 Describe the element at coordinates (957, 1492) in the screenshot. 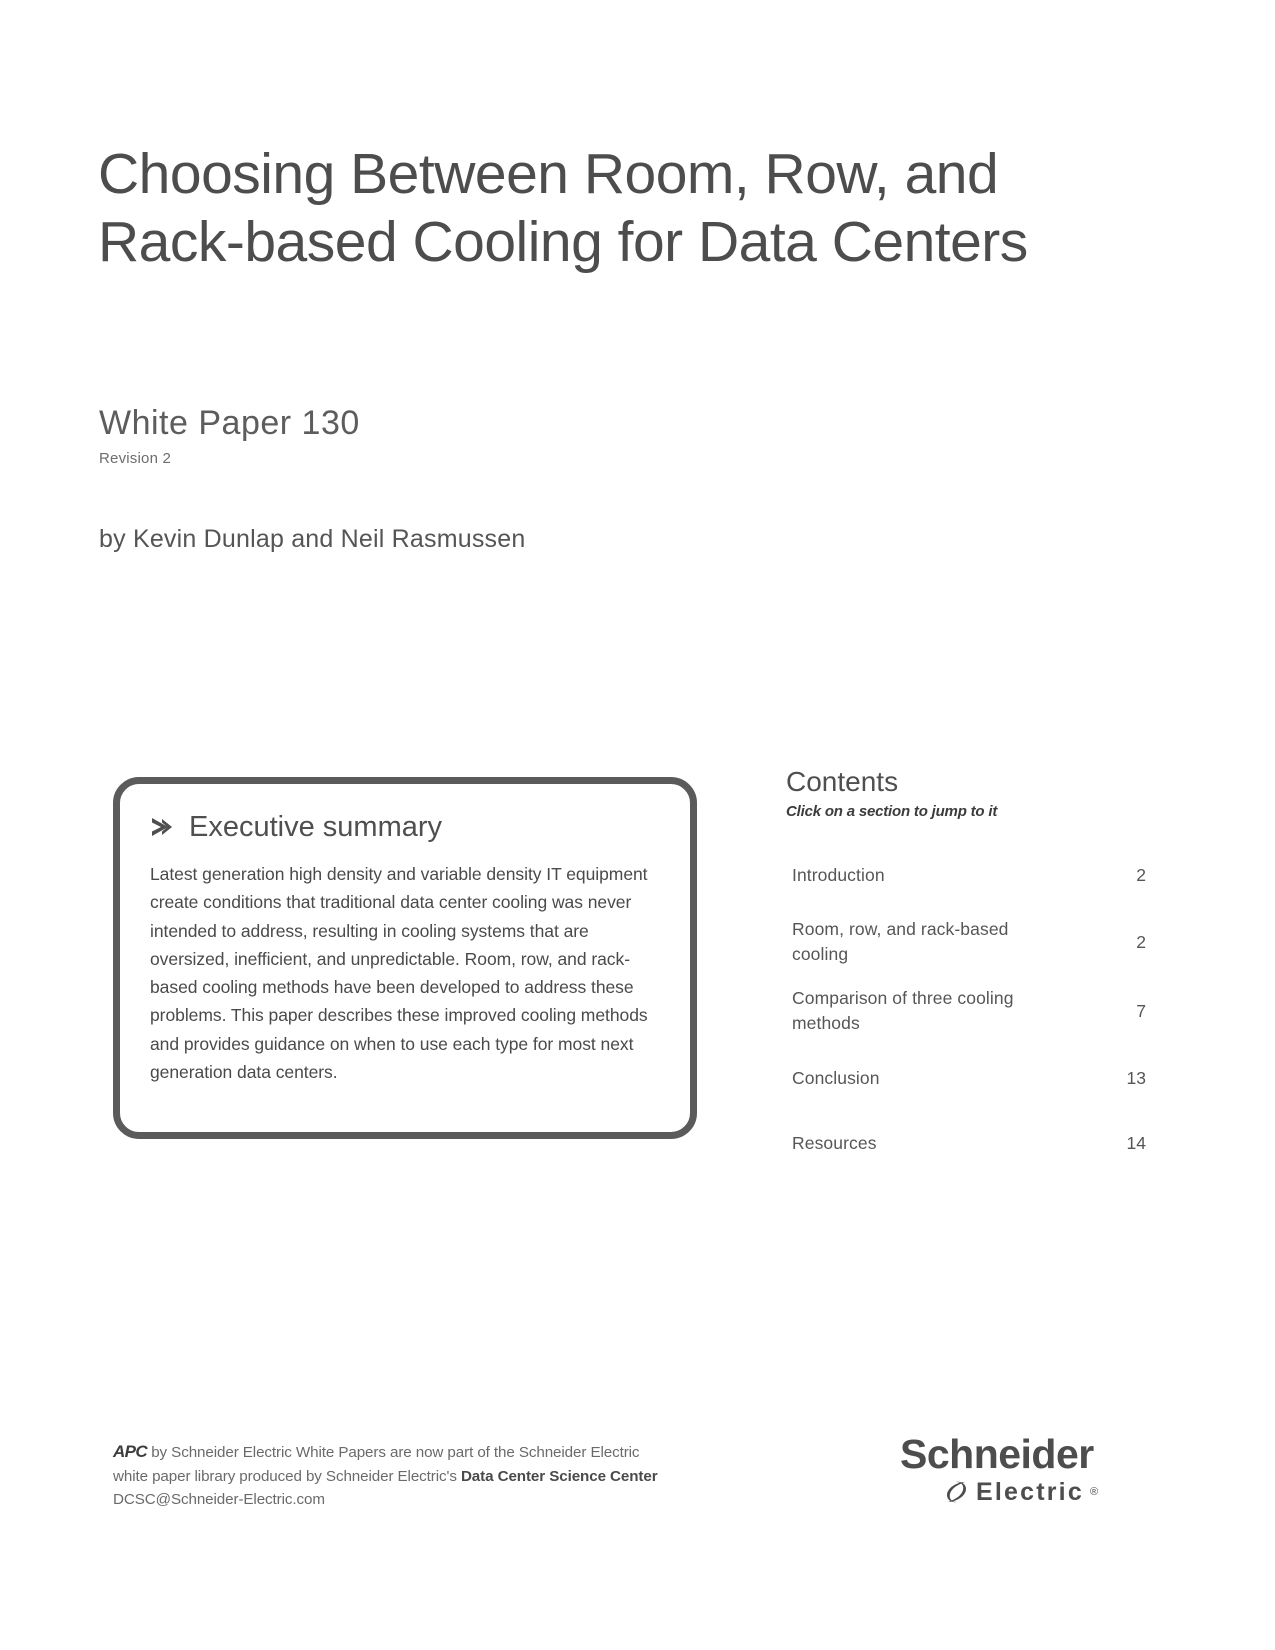

I see `schneider-electric-mark-icon` at that location.